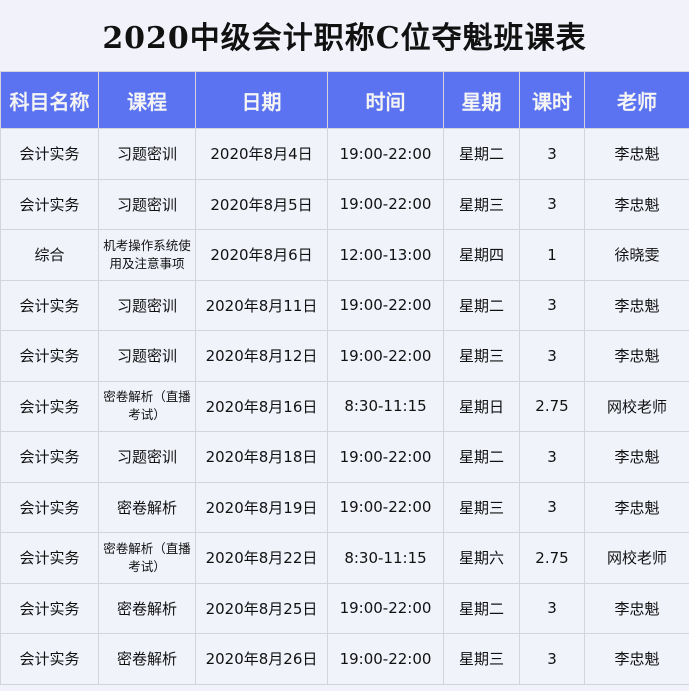  What do you see at coordinates (481, 558) in the screenshot?
I see `cell-weekday: 星期六` at bounding box center [481, 558].